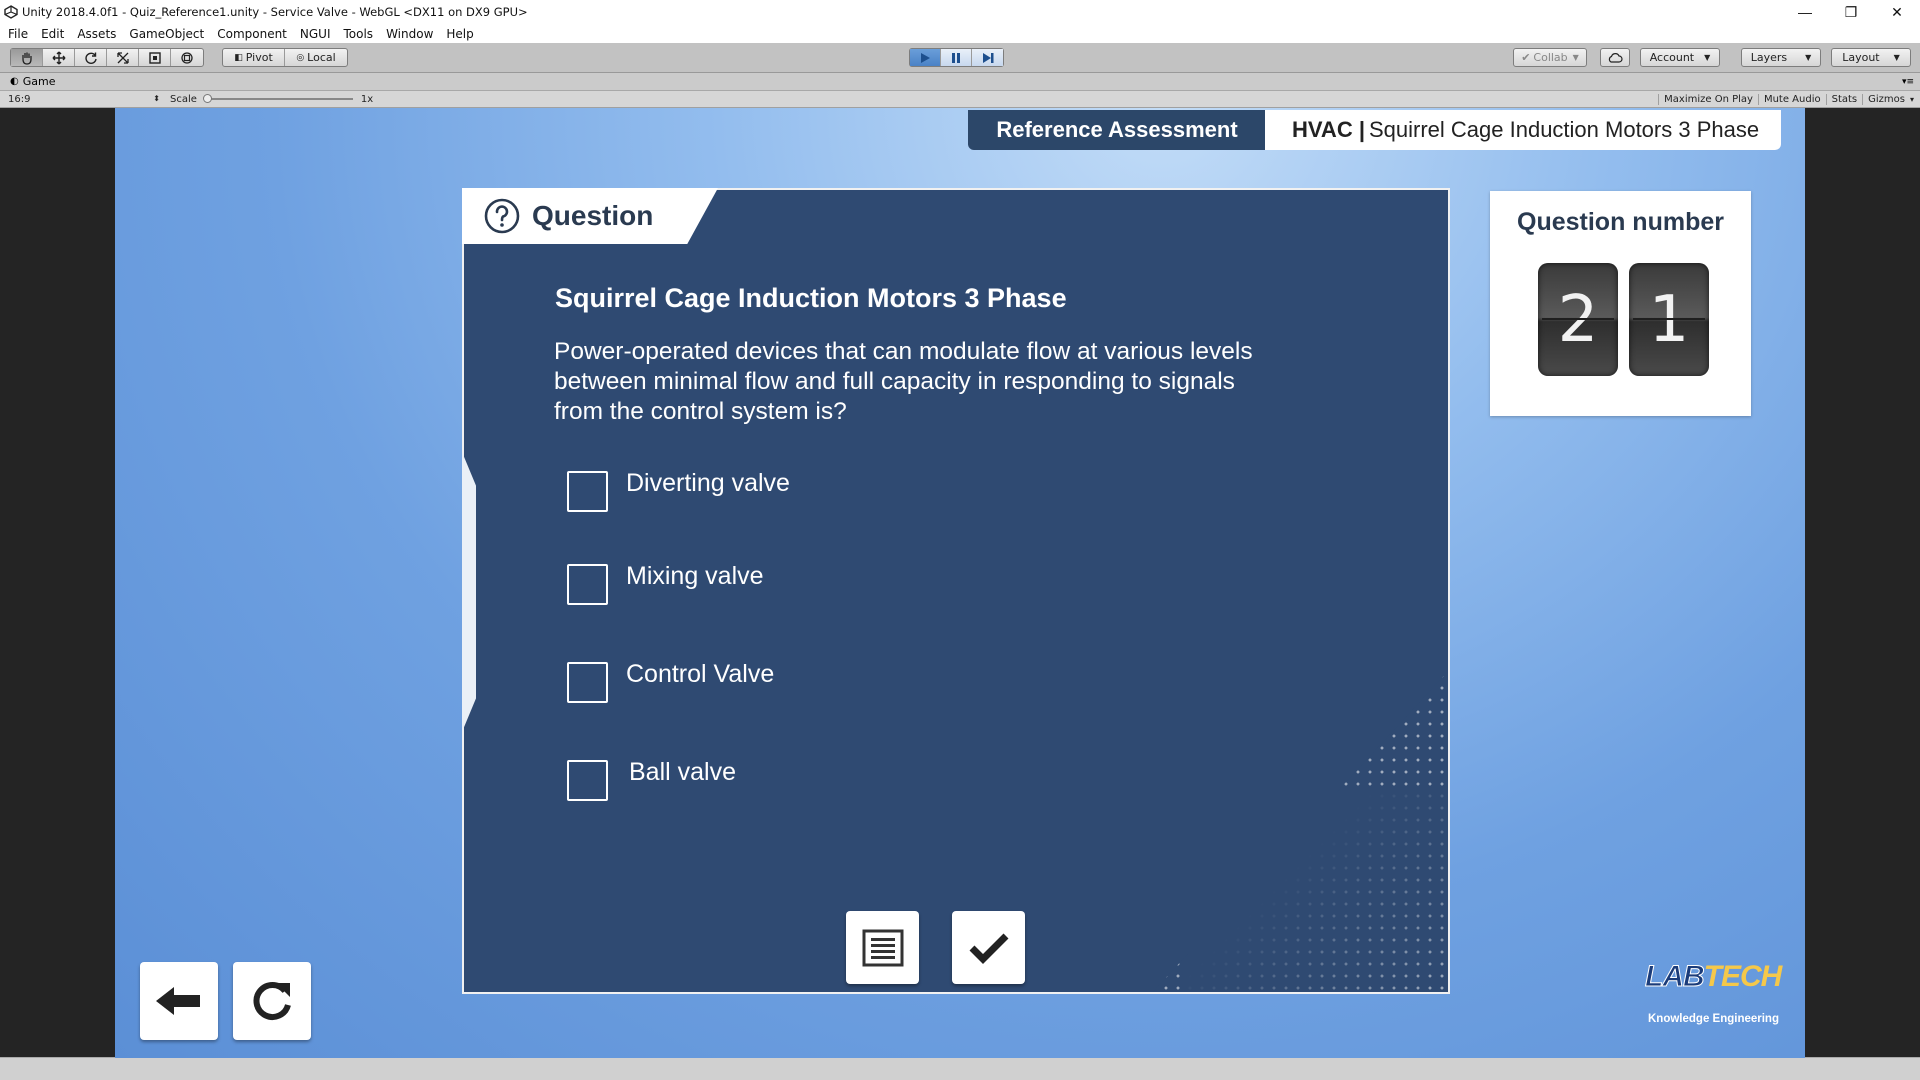  I want to click on minimize-button: —, so click(1805, 12).